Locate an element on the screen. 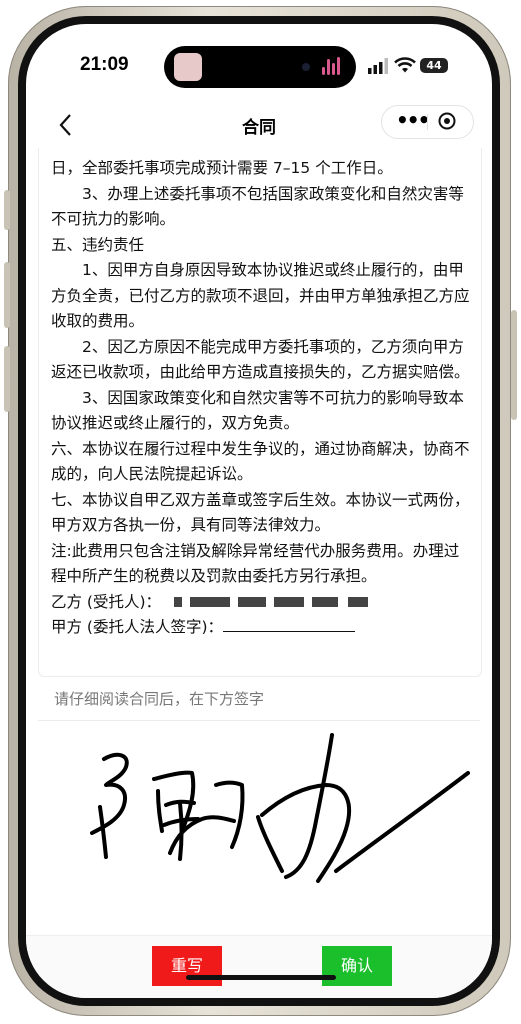 This screenshot has width=521, height=1024. party-a-label: 甲方 (委托人法人签字)： is located at coordinates (137, 627).